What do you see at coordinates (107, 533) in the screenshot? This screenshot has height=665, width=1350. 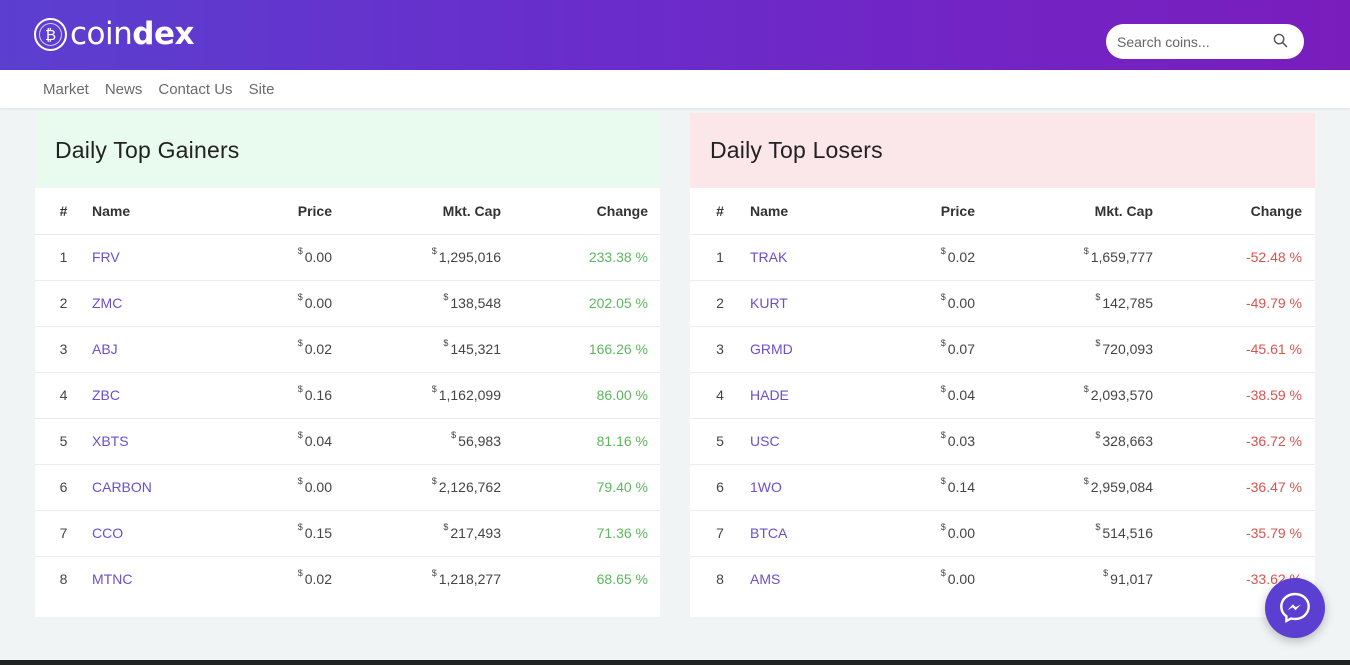 I see `coin-link: CCO` at bounding box center [107, 533].